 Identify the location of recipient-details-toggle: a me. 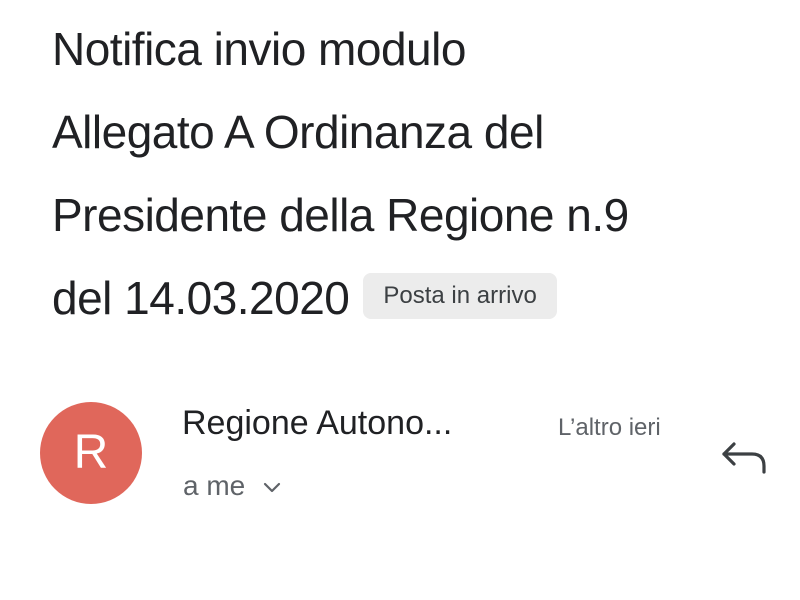
(232, 487).